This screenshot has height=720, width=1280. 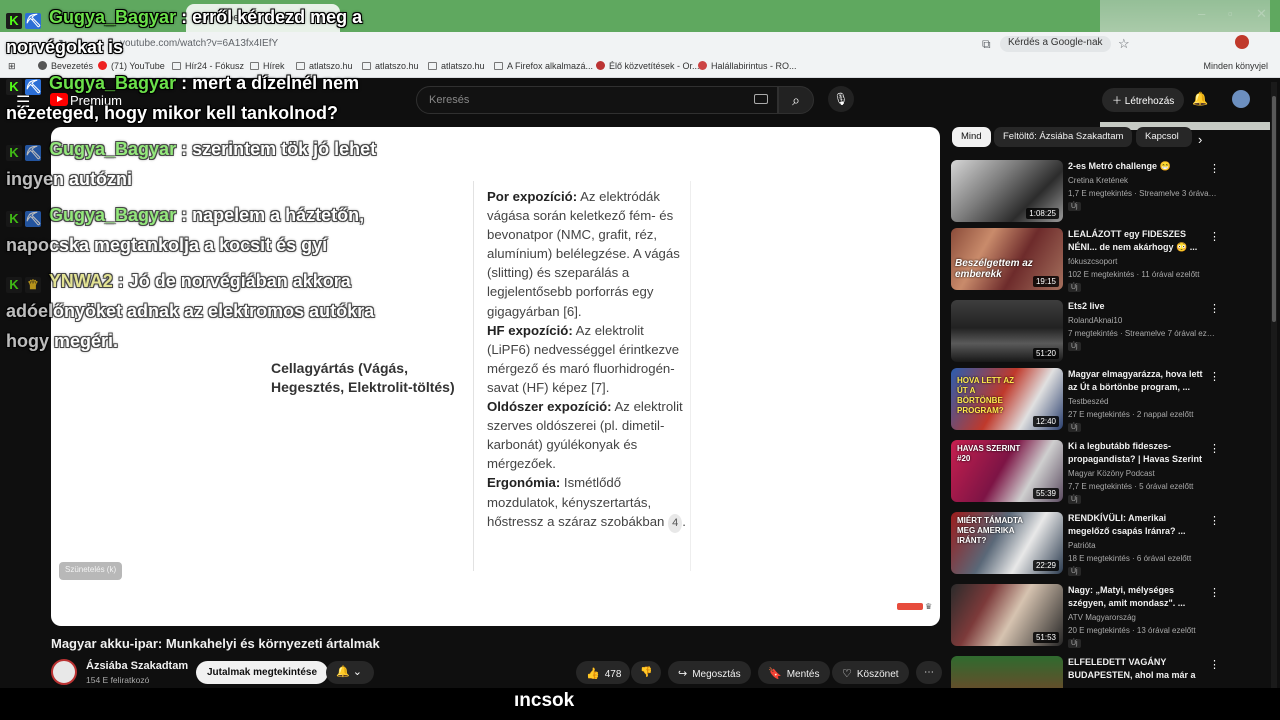 What do you see at coordinates (709, 672) in the screenshot?
I see `share-button: ↪ Megosztás` at bounding box center [709, 672].